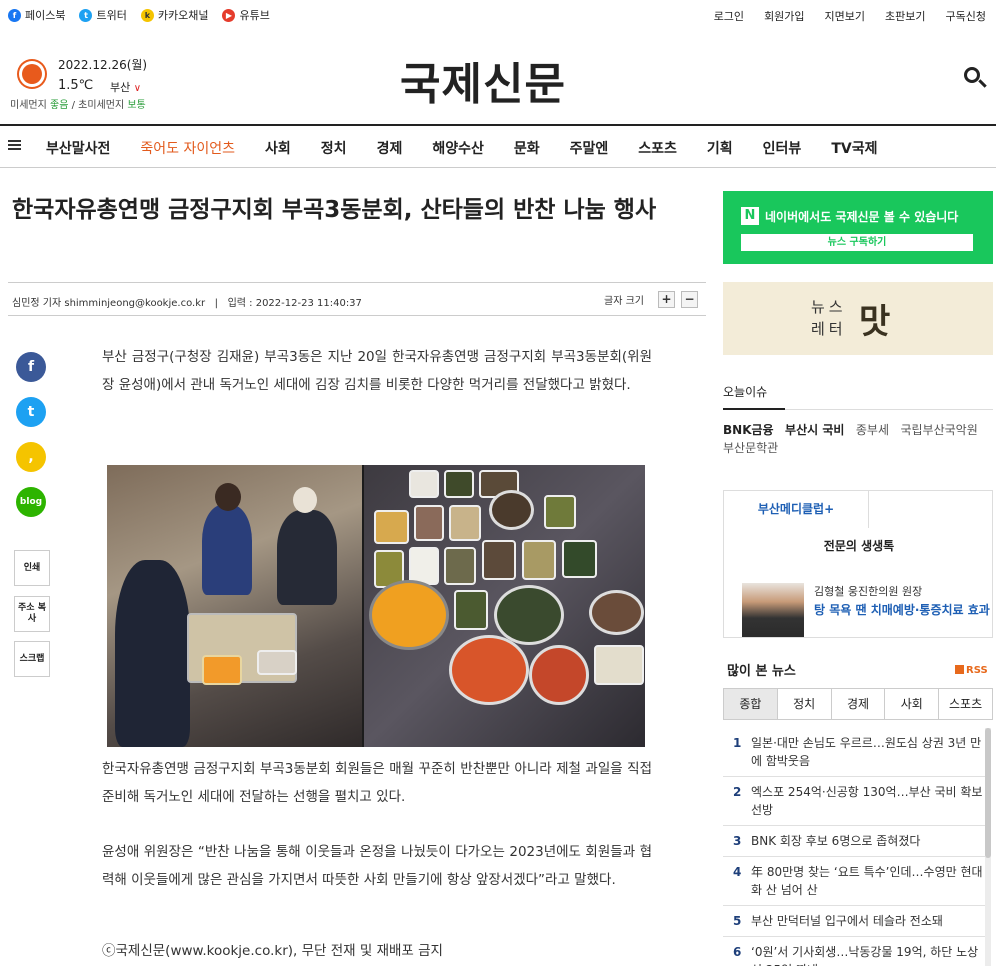  Describe the element at coordinates (527, 148) in the screenshot. I see `nav-item: 문화` at that location.